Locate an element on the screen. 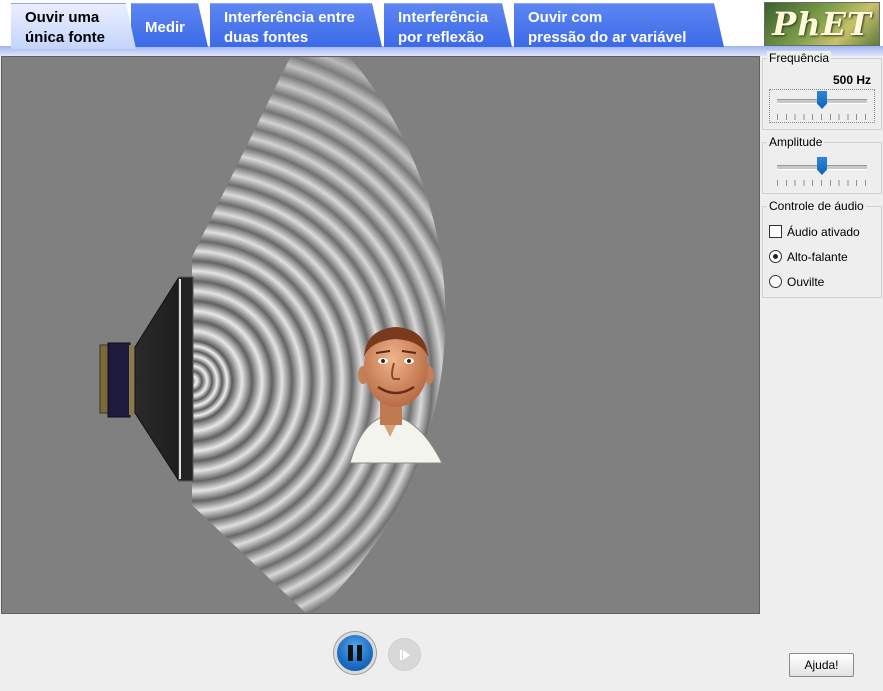  step-forward-icon is located at coordinates (404, 654).